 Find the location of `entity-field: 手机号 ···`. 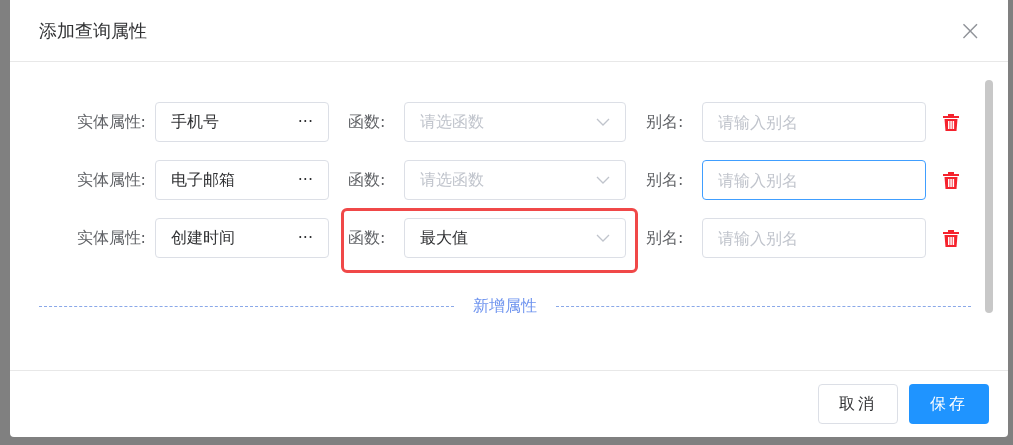

entity-field: 手机号 ··· is located at coordinates (242, 122).